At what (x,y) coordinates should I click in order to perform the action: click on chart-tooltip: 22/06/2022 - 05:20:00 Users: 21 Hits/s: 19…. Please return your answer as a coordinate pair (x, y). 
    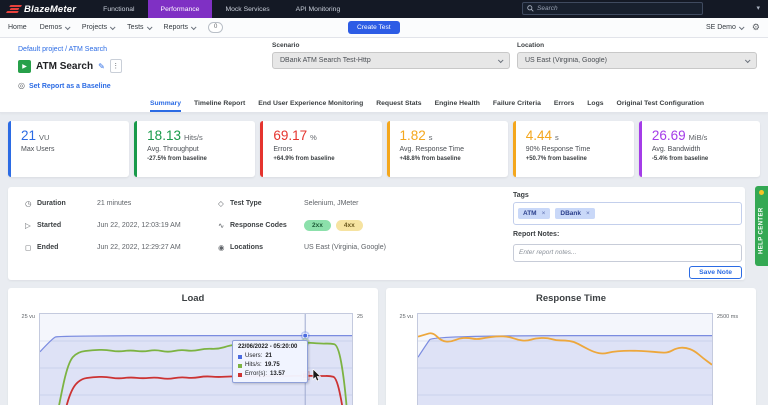
    Looking at the image, I should click on (270, 361).